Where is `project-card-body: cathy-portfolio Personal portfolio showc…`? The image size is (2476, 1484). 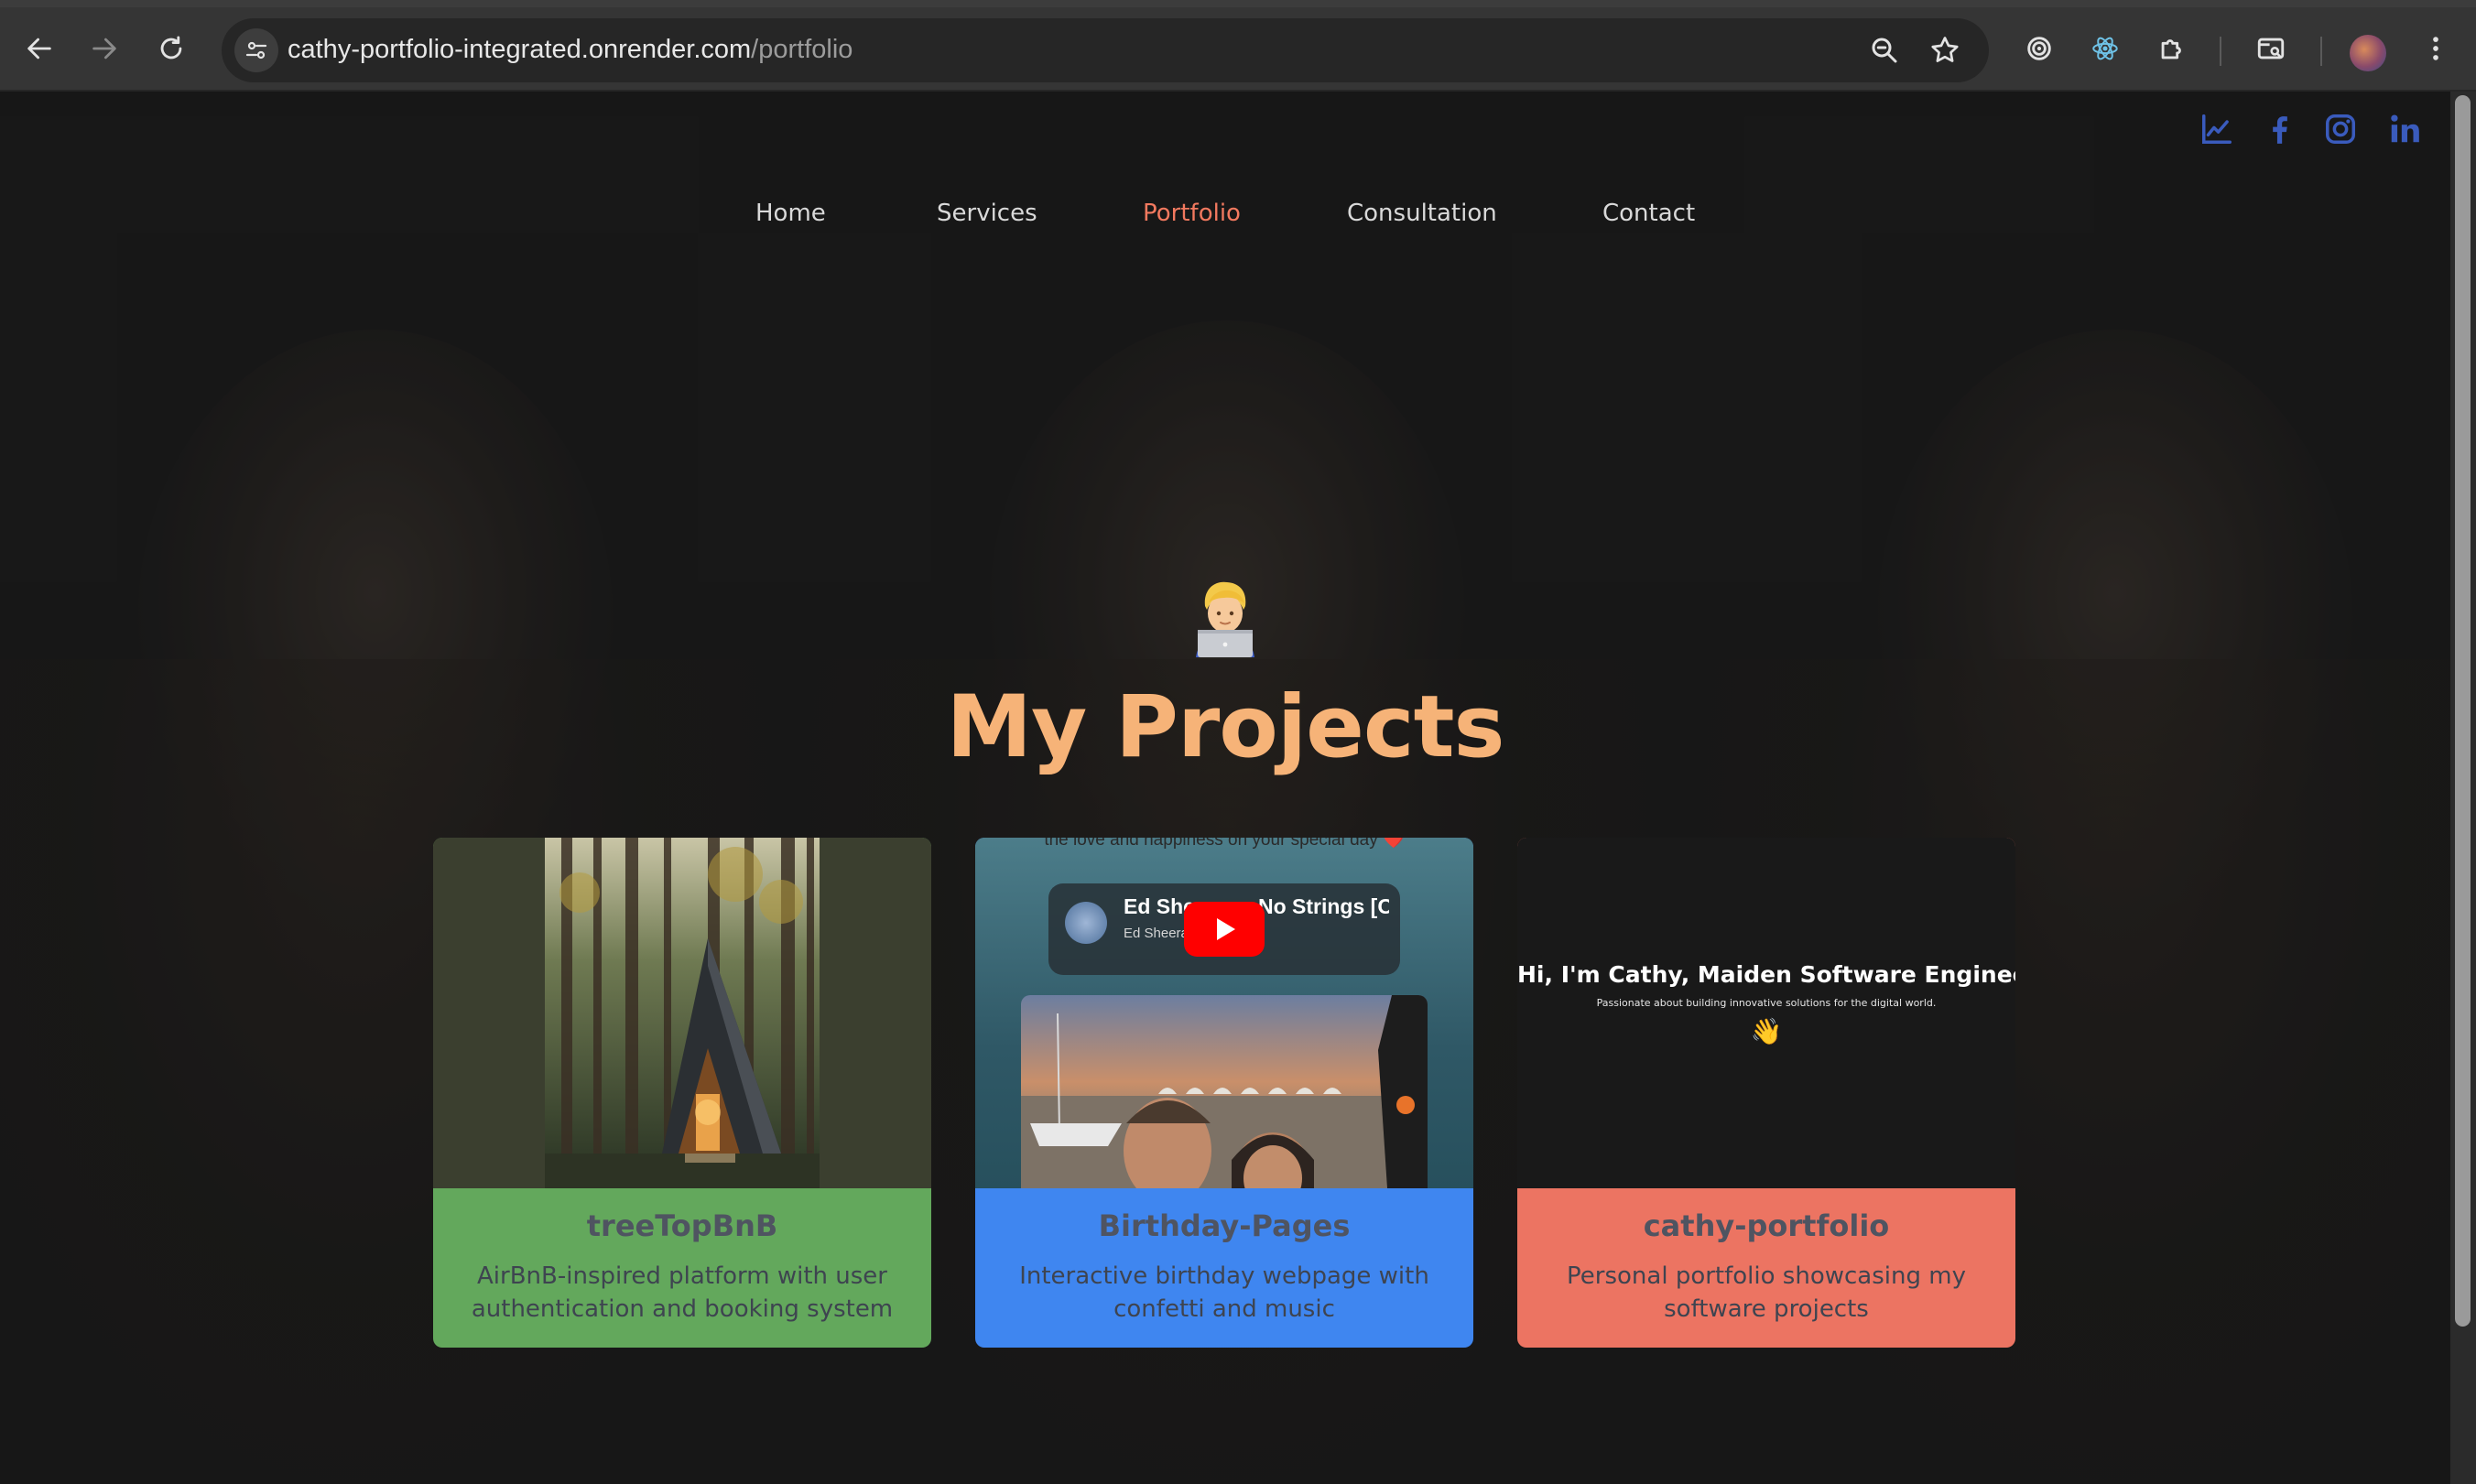
project-card-body: cathy-portfolio Personal portfolio showc… is located at coordinates (1766, 1268).